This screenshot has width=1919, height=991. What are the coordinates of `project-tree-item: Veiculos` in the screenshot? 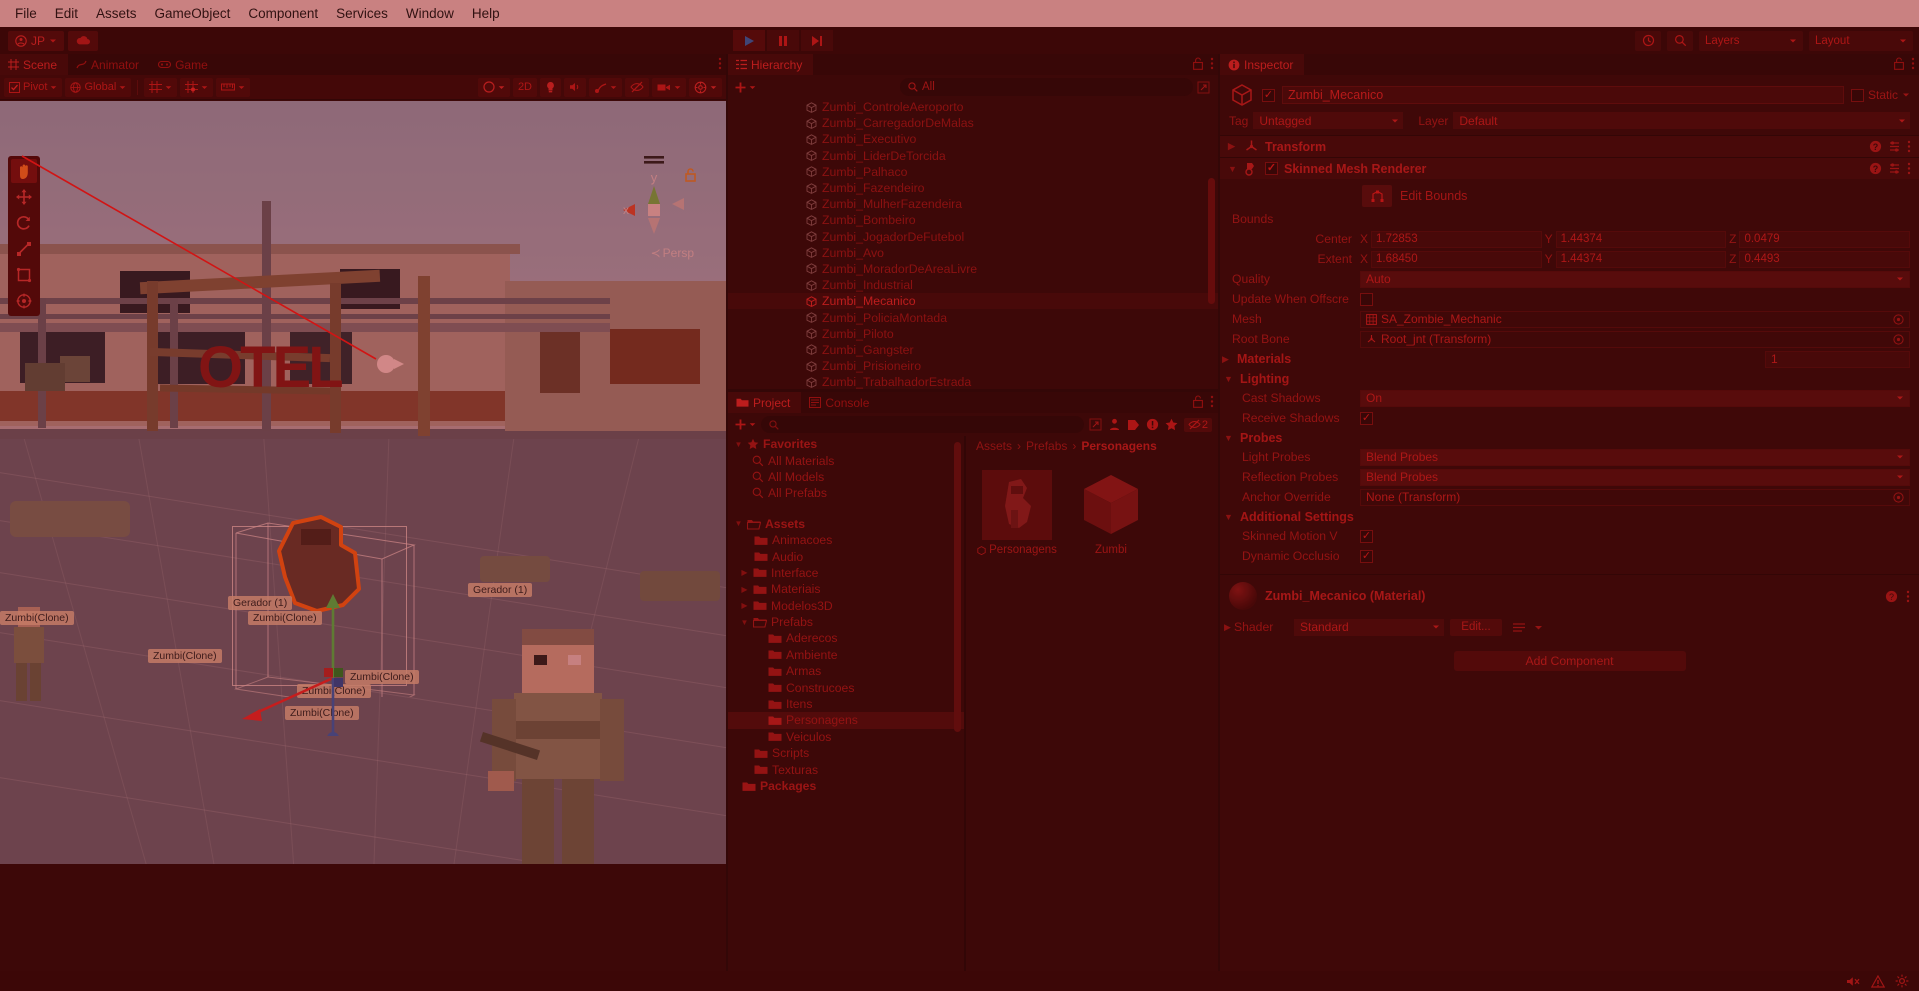 It's located at (846, 737).